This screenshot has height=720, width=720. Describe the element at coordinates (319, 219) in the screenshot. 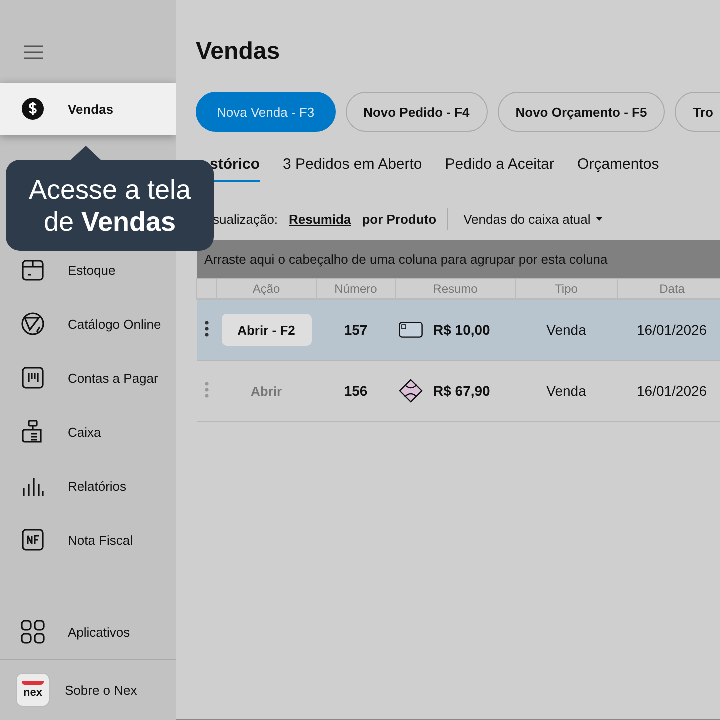

I see `view-option: Resumida` at that location.